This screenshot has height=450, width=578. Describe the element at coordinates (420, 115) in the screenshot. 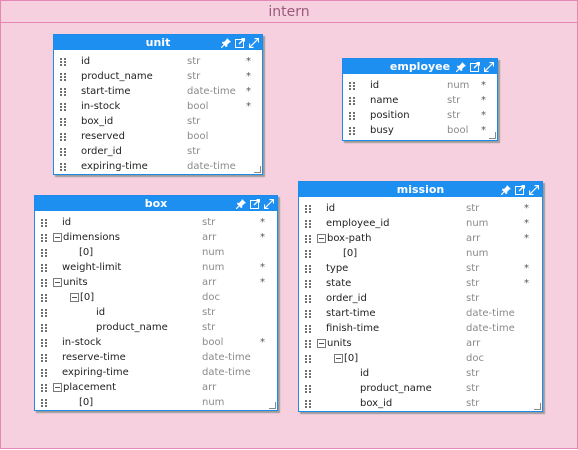

I see `field-row: position str *` at that location.